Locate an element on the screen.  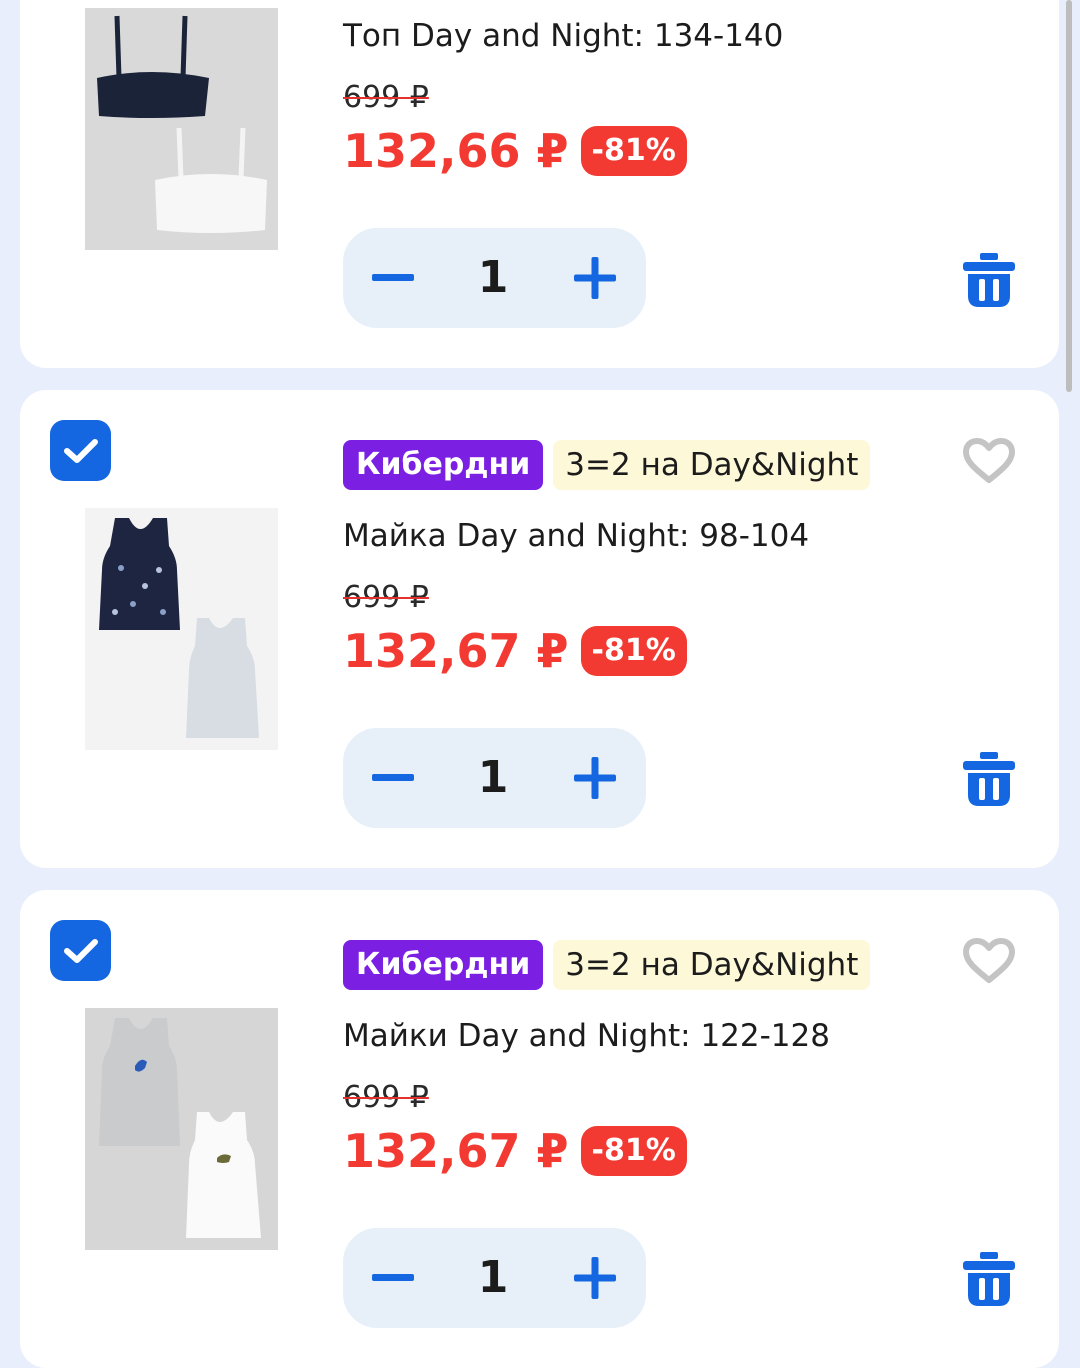
current-price: 132,66 ₽ is located at coordinates (456, 151).